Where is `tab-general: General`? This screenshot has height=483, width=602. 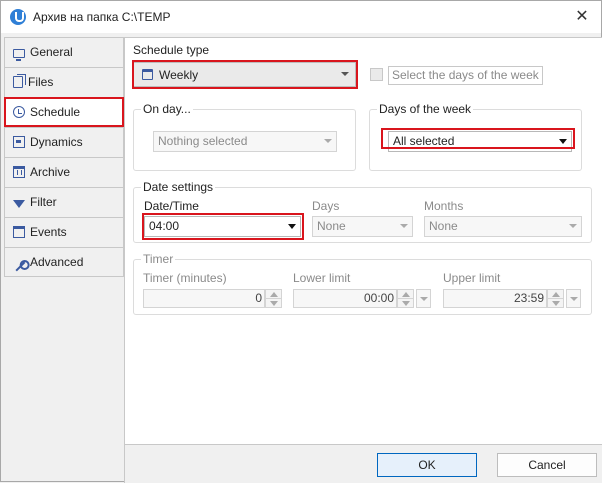 tab-general: General is located at coordinates (64, 52).